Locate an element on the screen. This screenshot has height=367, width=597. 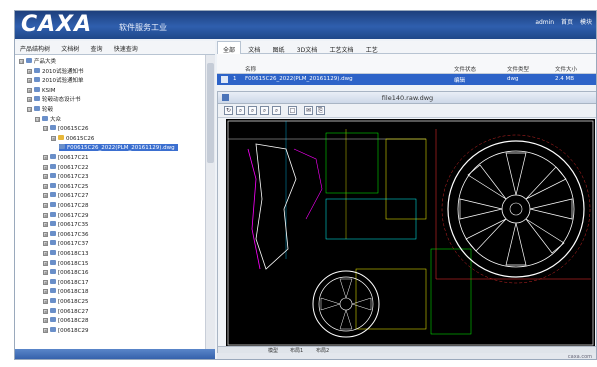
tree-item: ⊞ [00617C22 is located at coordinates (65, 167).